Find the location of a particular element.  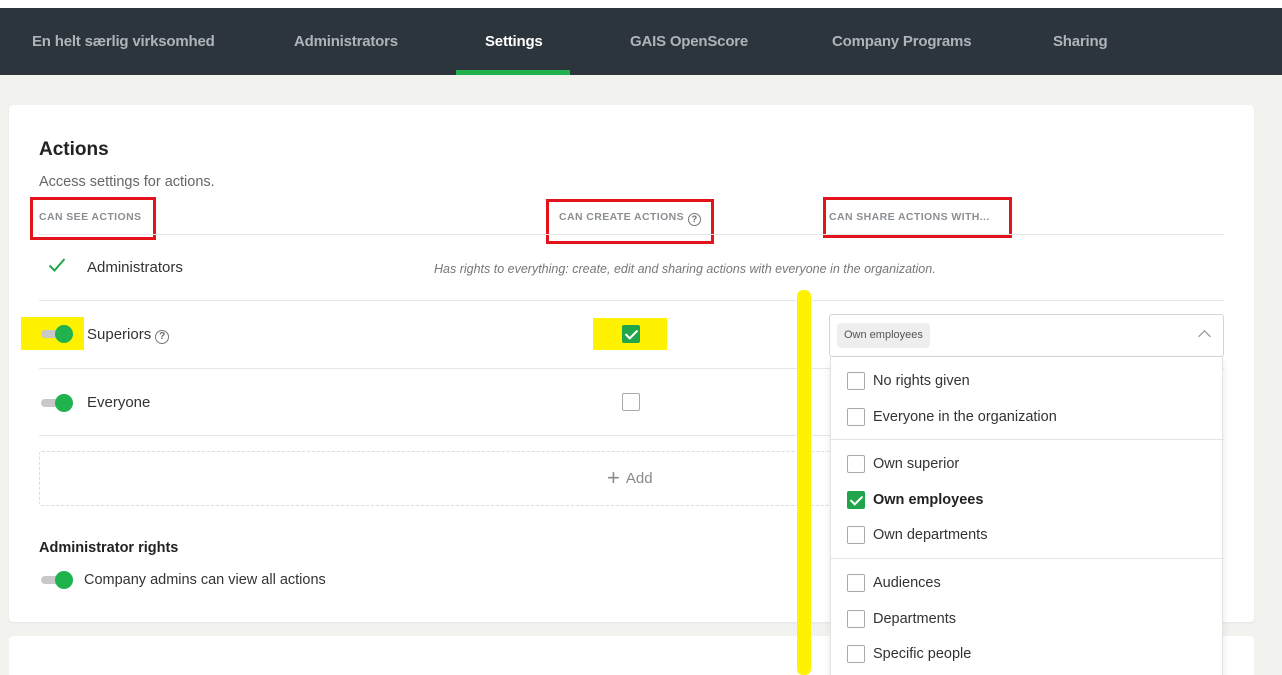

row-label-superiors: Superiors? is located at coordinates (128, 335).